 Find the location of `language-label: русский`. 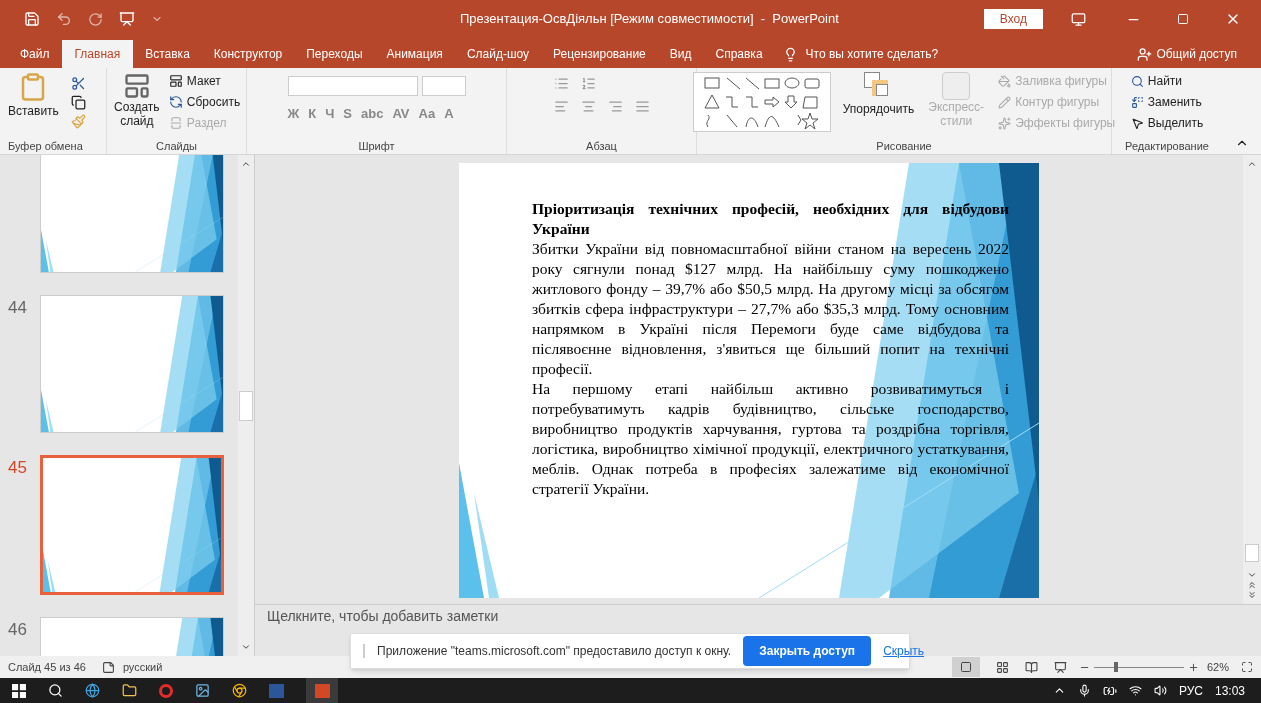

language-label: русский is located at coordinates (142, 667).